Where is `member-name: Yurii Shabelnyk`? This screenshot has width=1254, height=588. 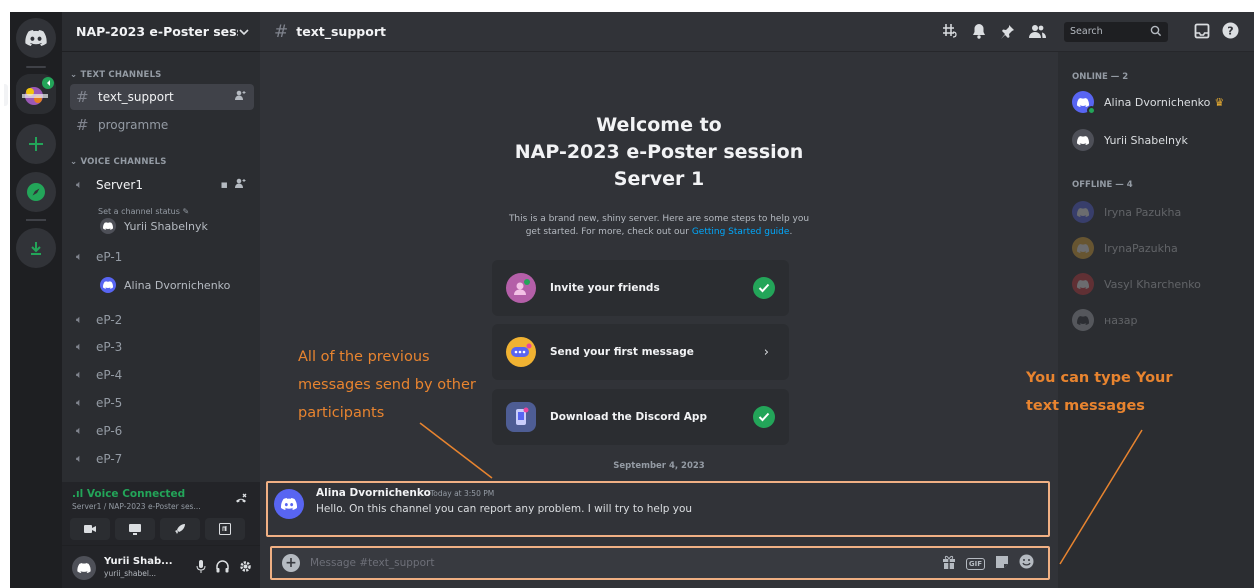
member-name: Yurii Shabelnyk is located at coordinates (1146, 140).